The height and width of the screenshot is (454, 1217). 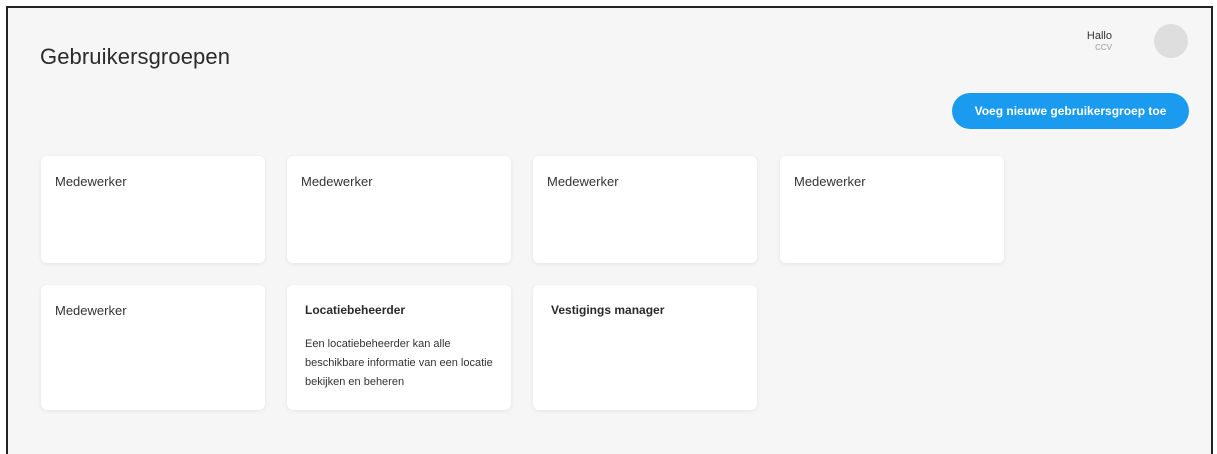 I want to click on group-name: Locatiebeheerder, so click(x=355, y=310).